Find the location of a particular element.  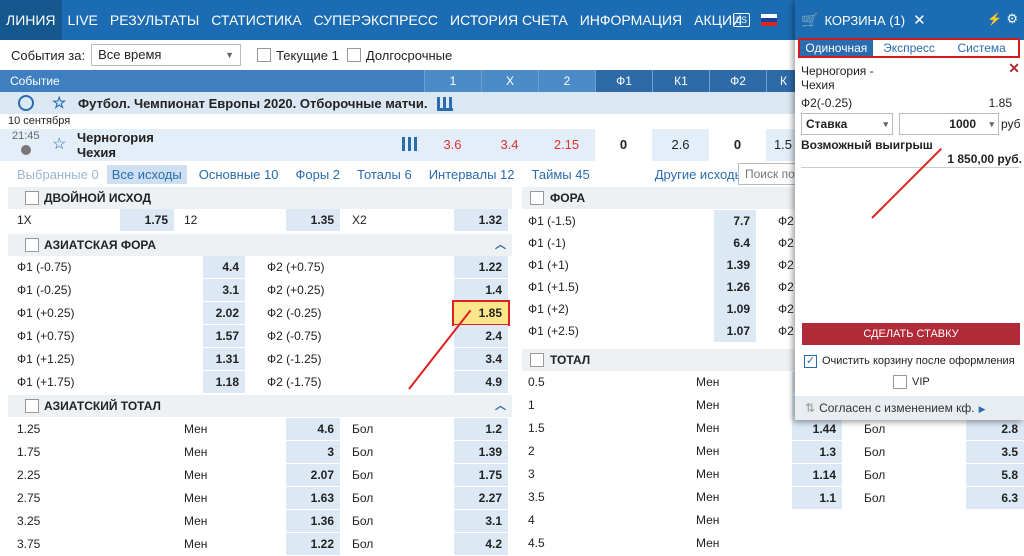

team1: Черногория is located at coordinates (115, 137).